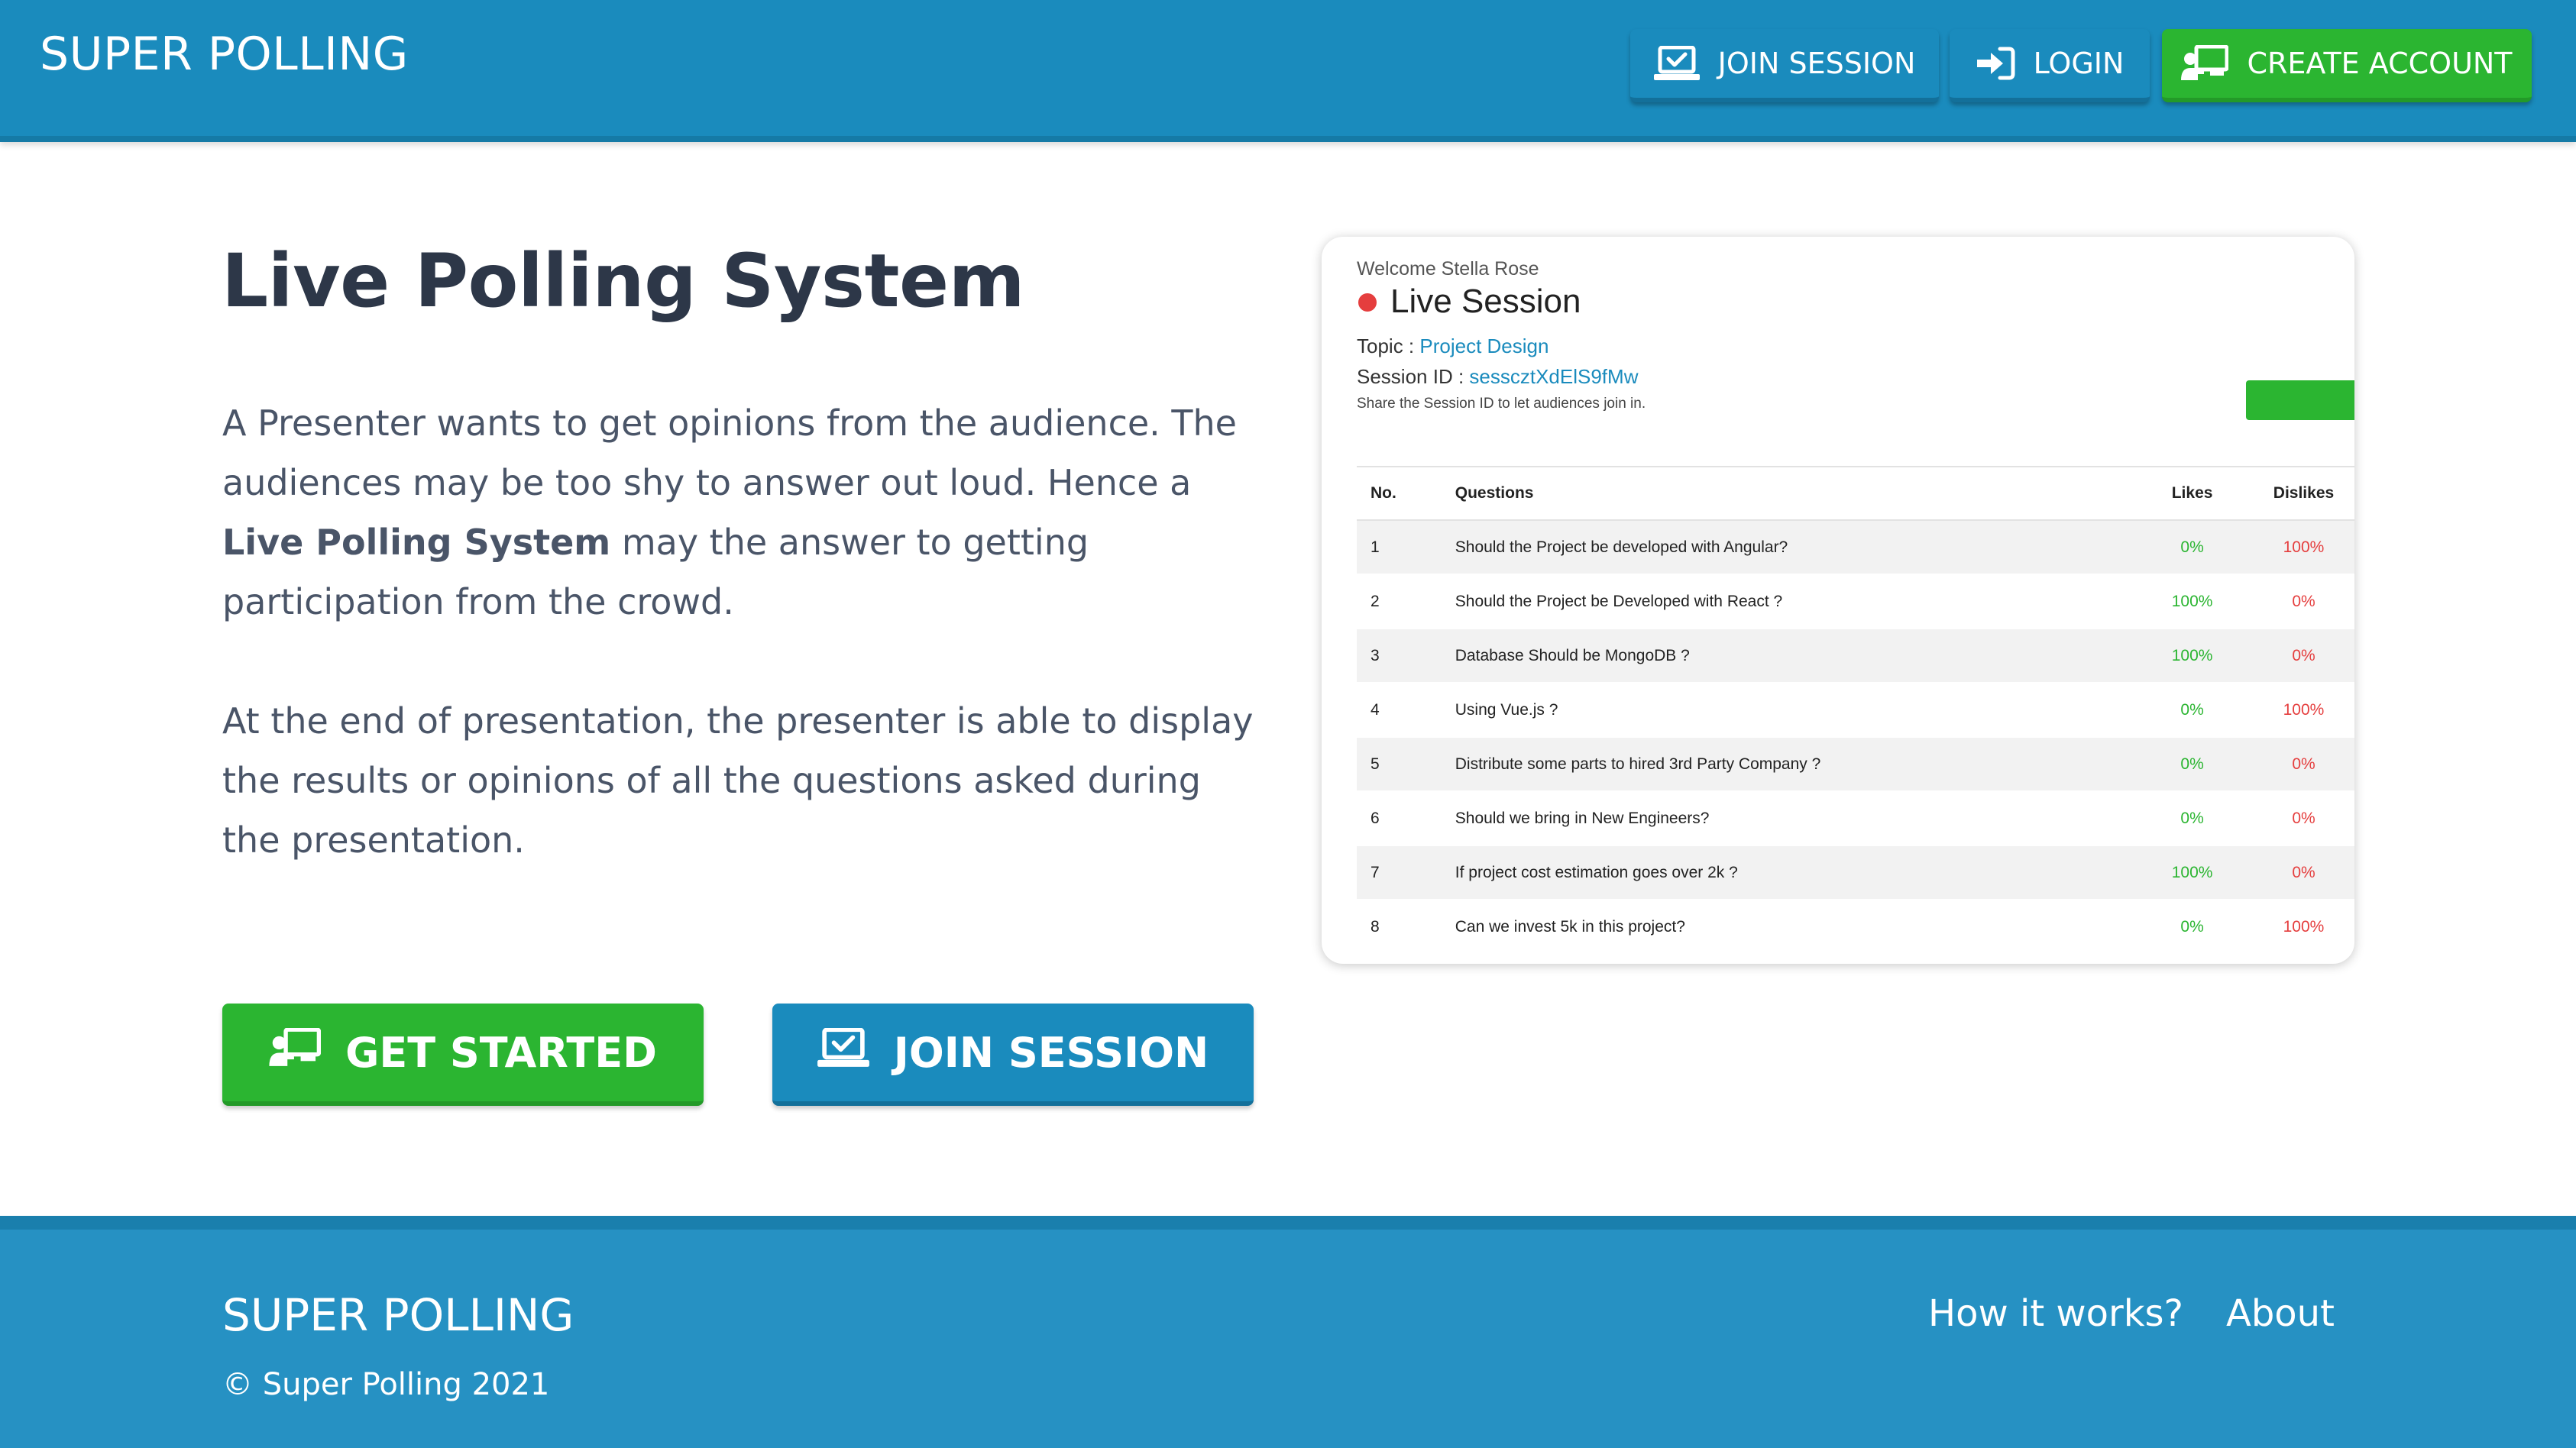  What do you see at coordinates (1386, 346) in the screenshot?
I see `preview-topic-label: Topic :` at bounding box center [1386, 346].